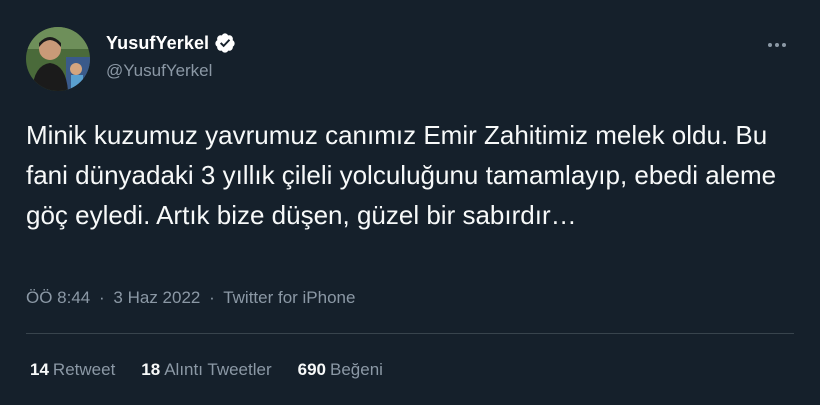  I want to click on more-options-button, so click(777, 44).